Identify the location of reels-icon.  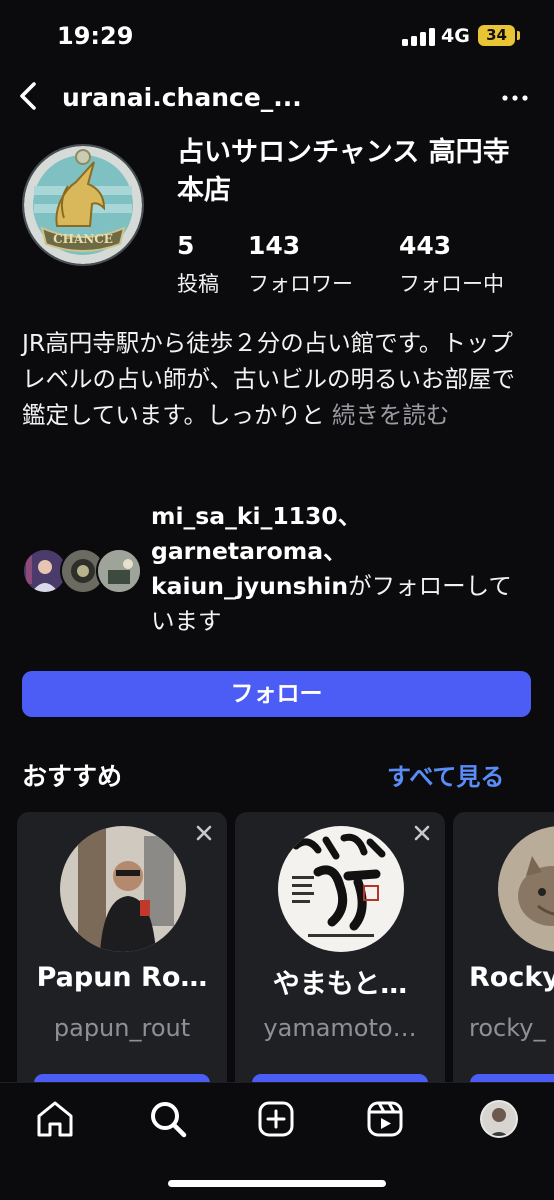
(385, 1119).